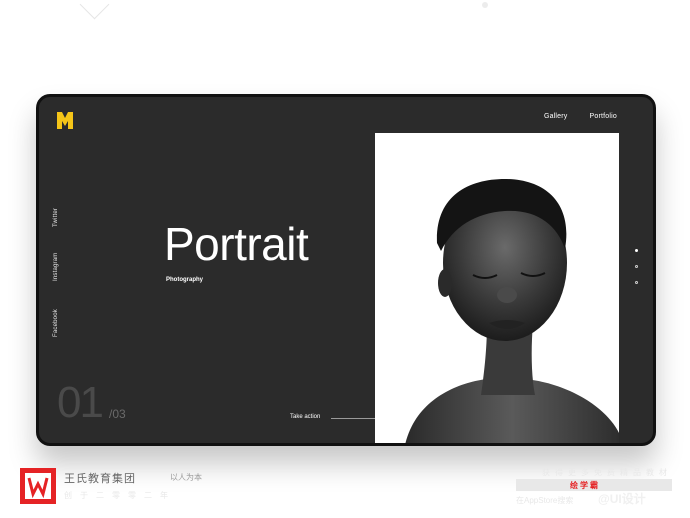 Image resolution: width=690 pixels, height=518 pixels. Describe the element at coordinates (120, 495) in the screenshot. I see `brand-subtitle: 创于二零零二年` at that location.